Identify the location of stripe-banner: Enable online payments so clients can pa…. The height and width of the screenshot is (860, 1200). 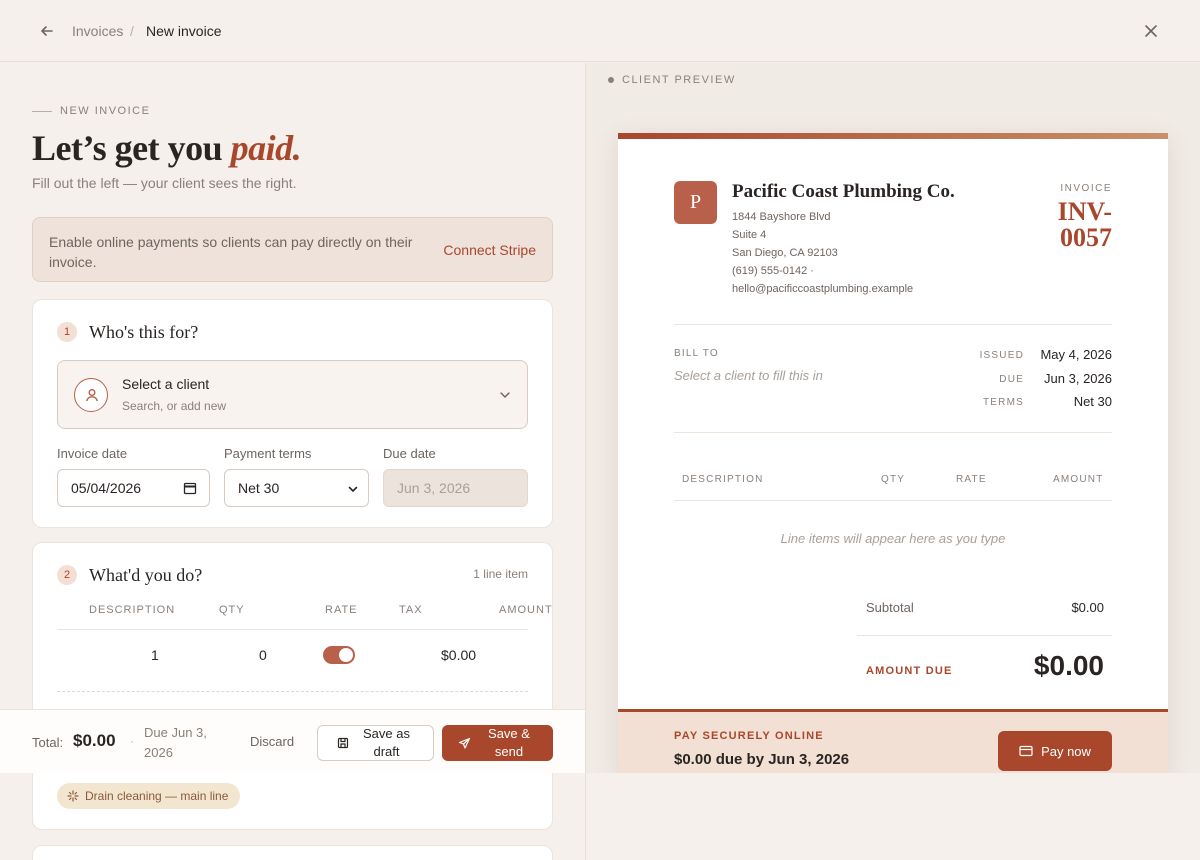
(292, 249).